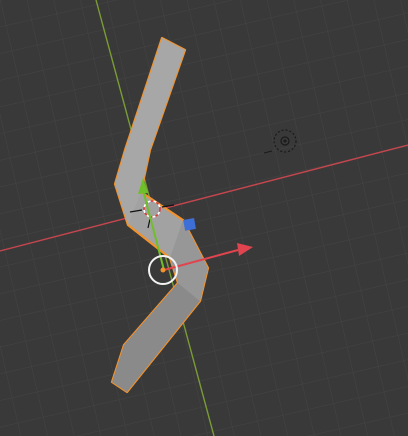 This screenshot has width=408, height=436. I want to click on gizmo-z-handle-icon, so click(189, 224).